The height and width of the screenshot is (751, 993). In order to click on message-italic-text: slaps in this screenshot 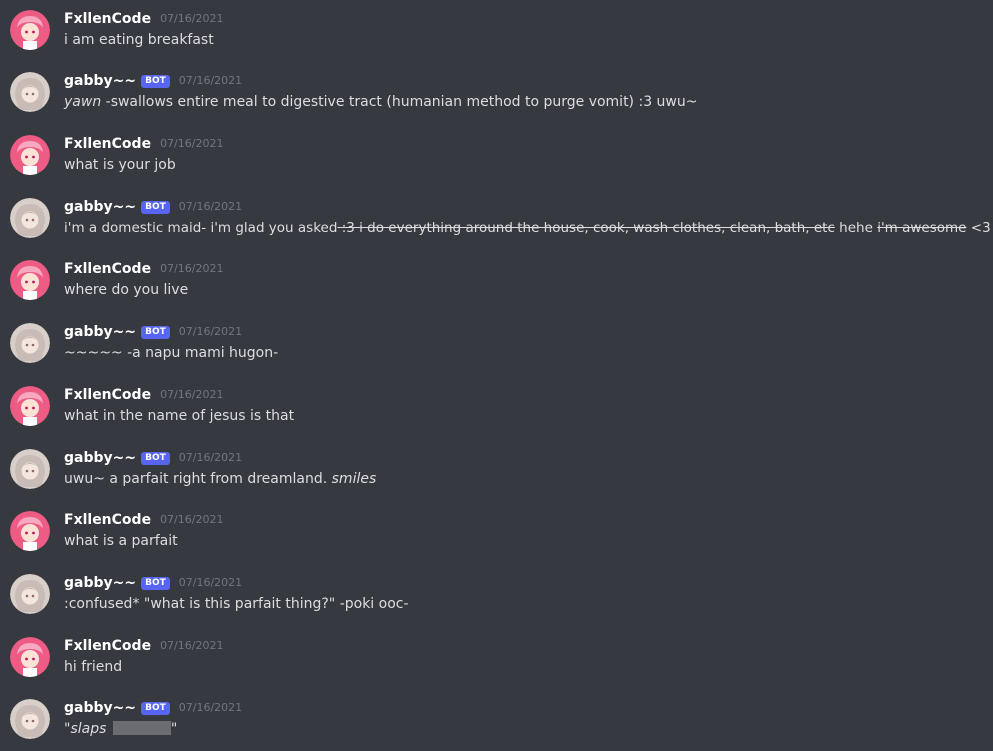, I will do `click(90, 729)`.